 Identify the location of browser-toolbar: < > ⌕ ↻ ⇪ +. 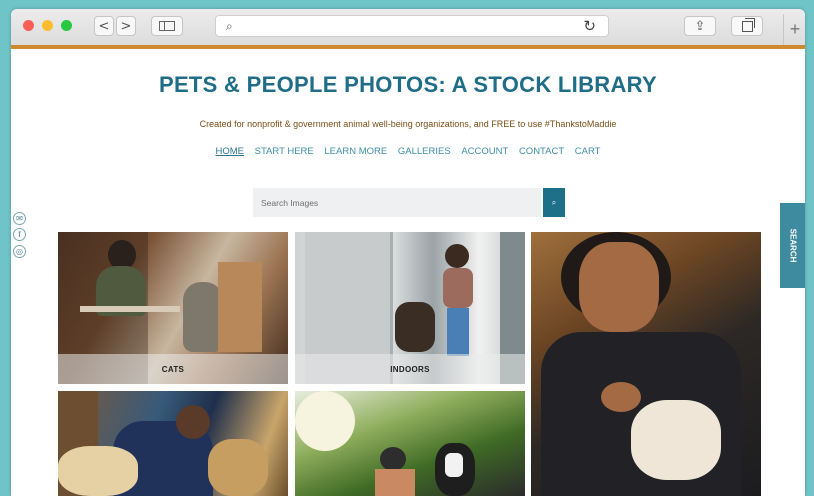
(408, 29).